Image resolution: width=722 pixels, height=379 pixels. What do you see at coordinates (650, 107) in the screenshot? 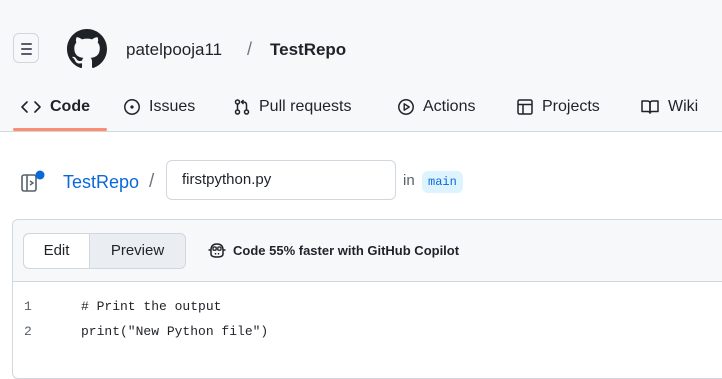
I see `book-icon` at bounding box center [650, 107].